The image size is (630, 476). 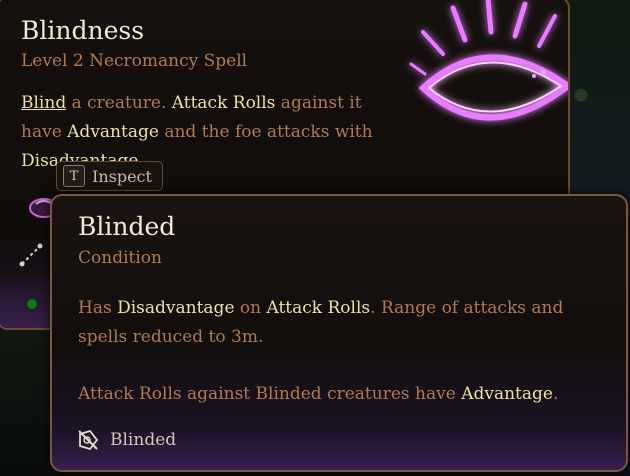 I want to click on condition-footer: Blinded, so click(x=126, y=440).